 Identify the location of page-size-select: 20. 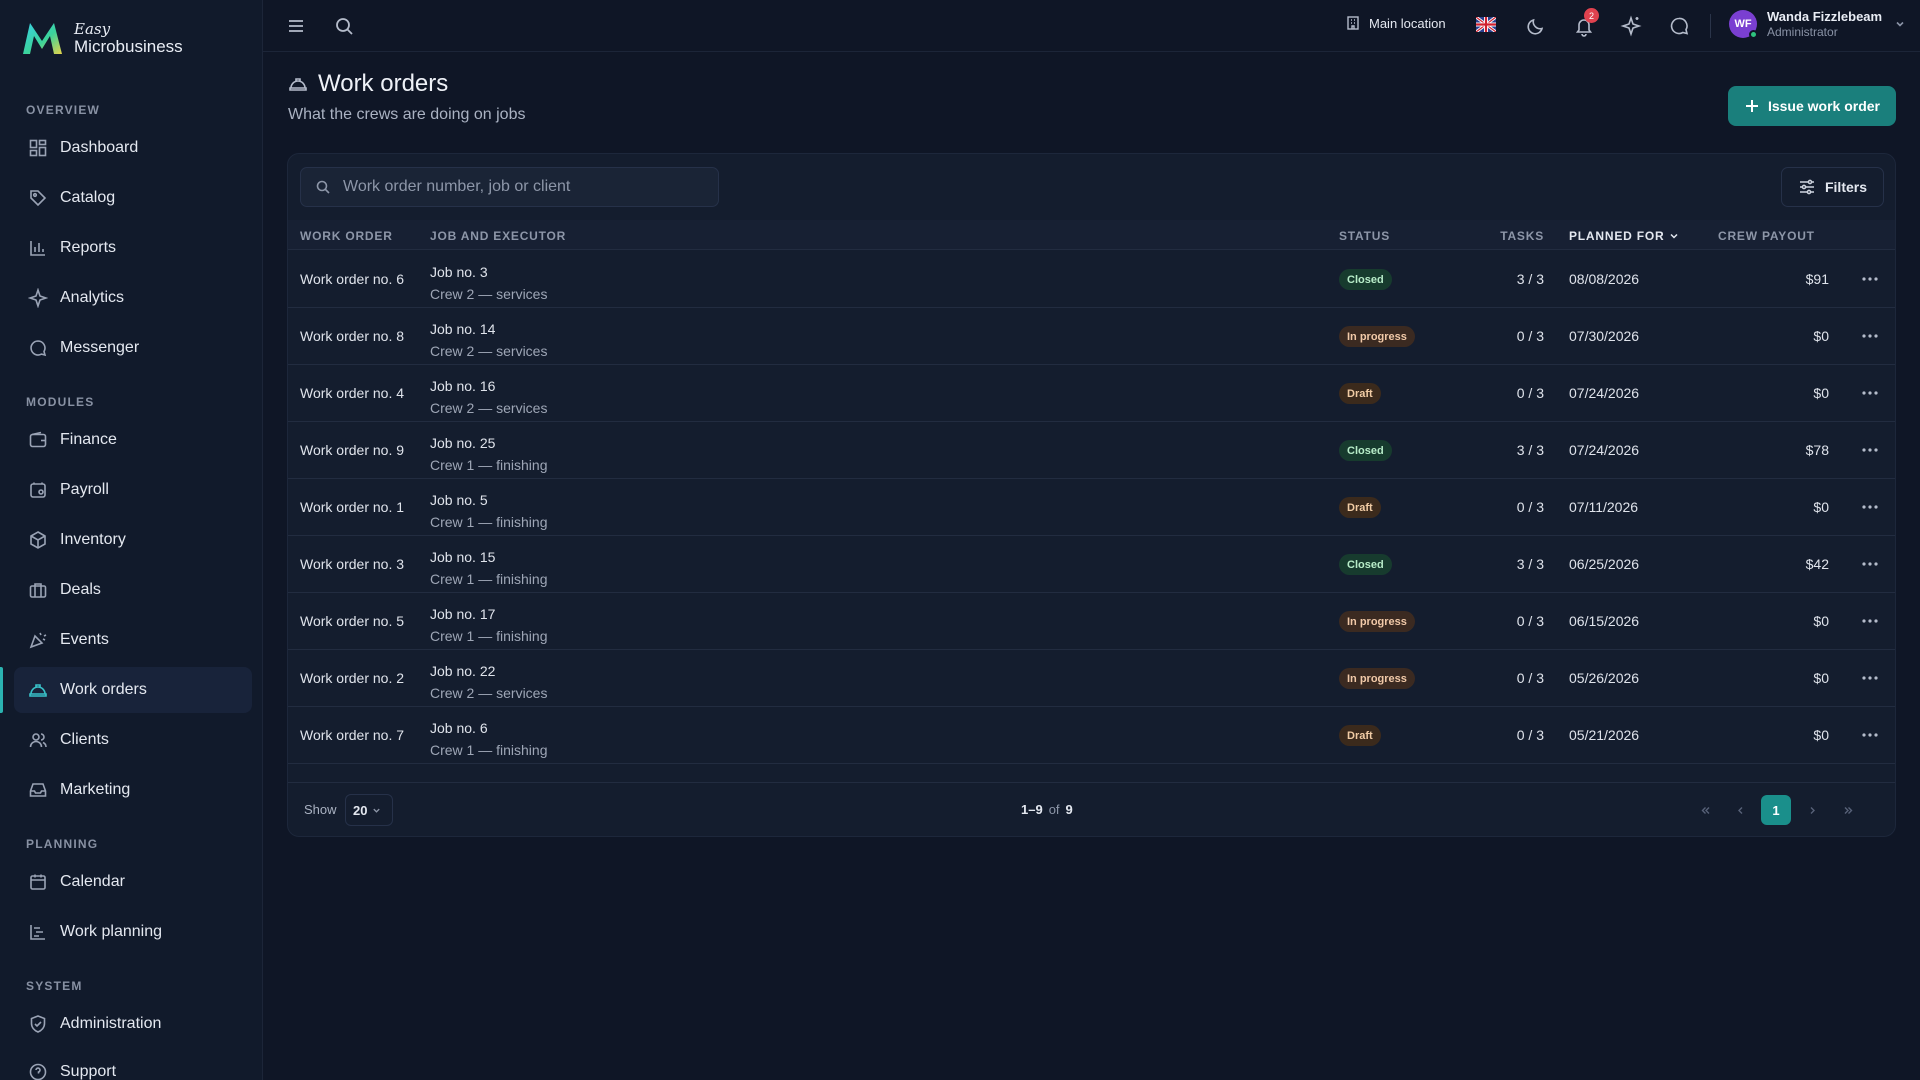
(369, 810).